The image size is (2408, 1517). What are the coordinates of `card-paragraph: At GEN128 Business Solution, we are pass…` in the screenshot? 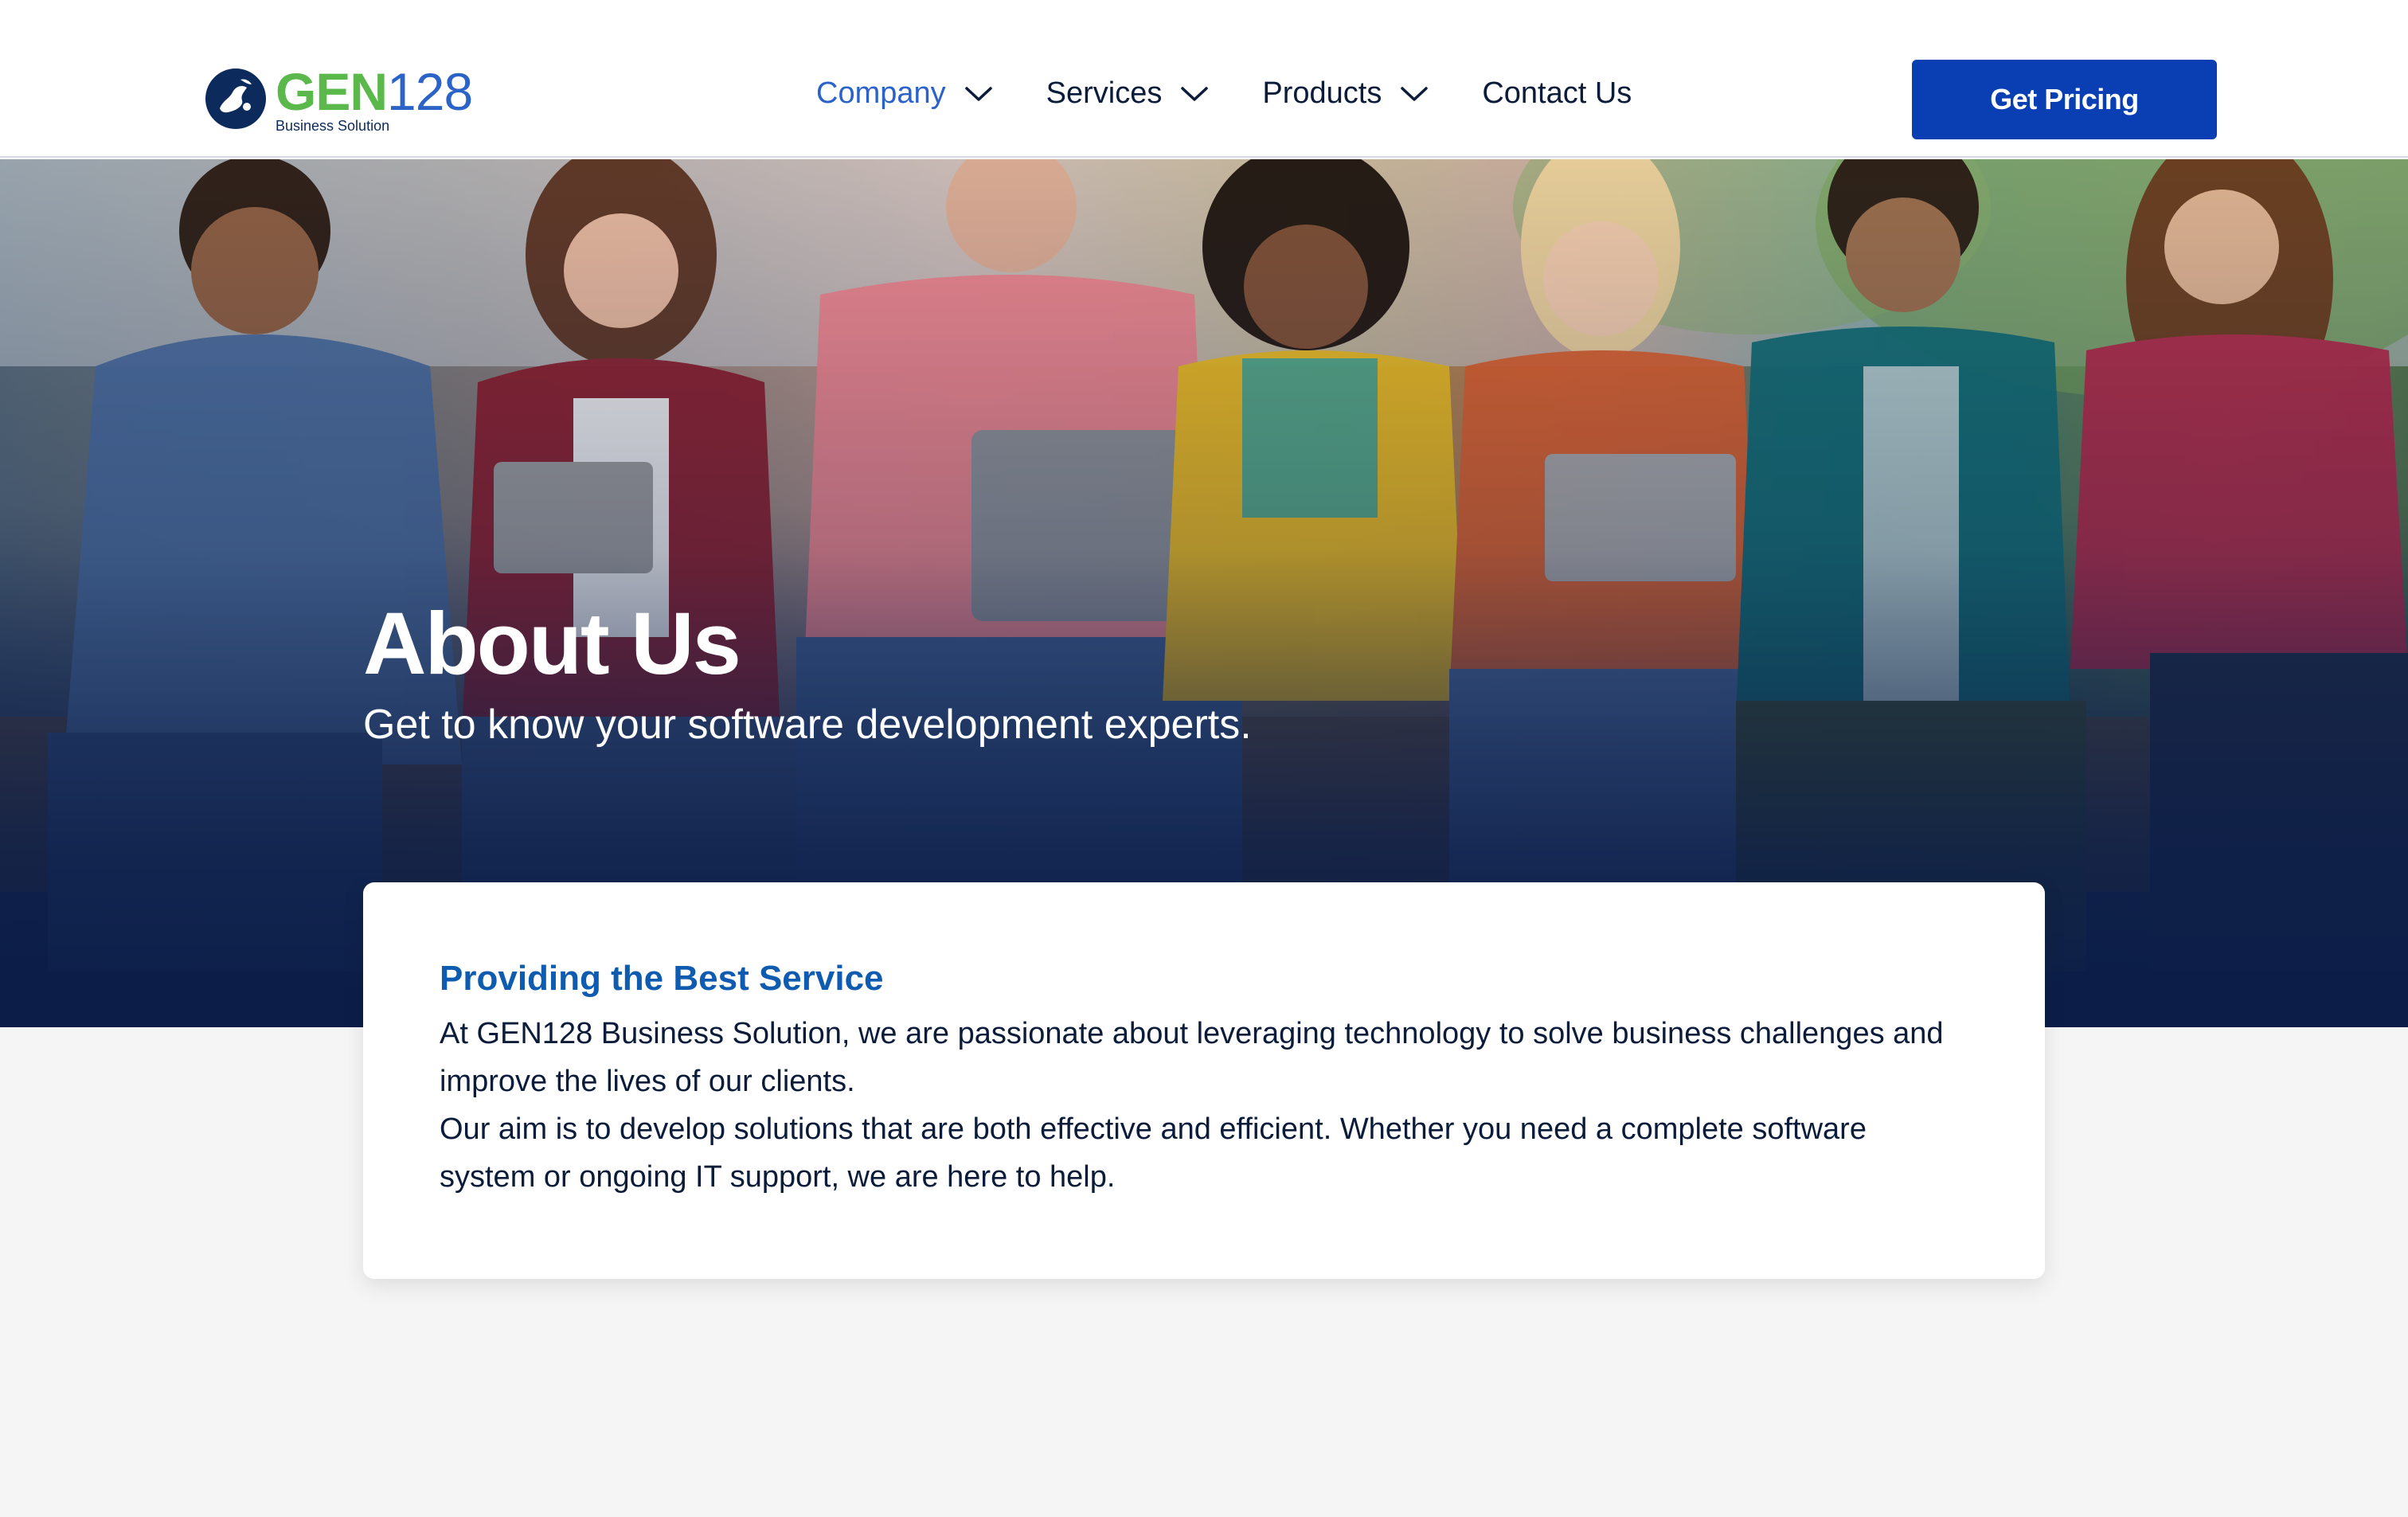 It's located at (1192, 1057).